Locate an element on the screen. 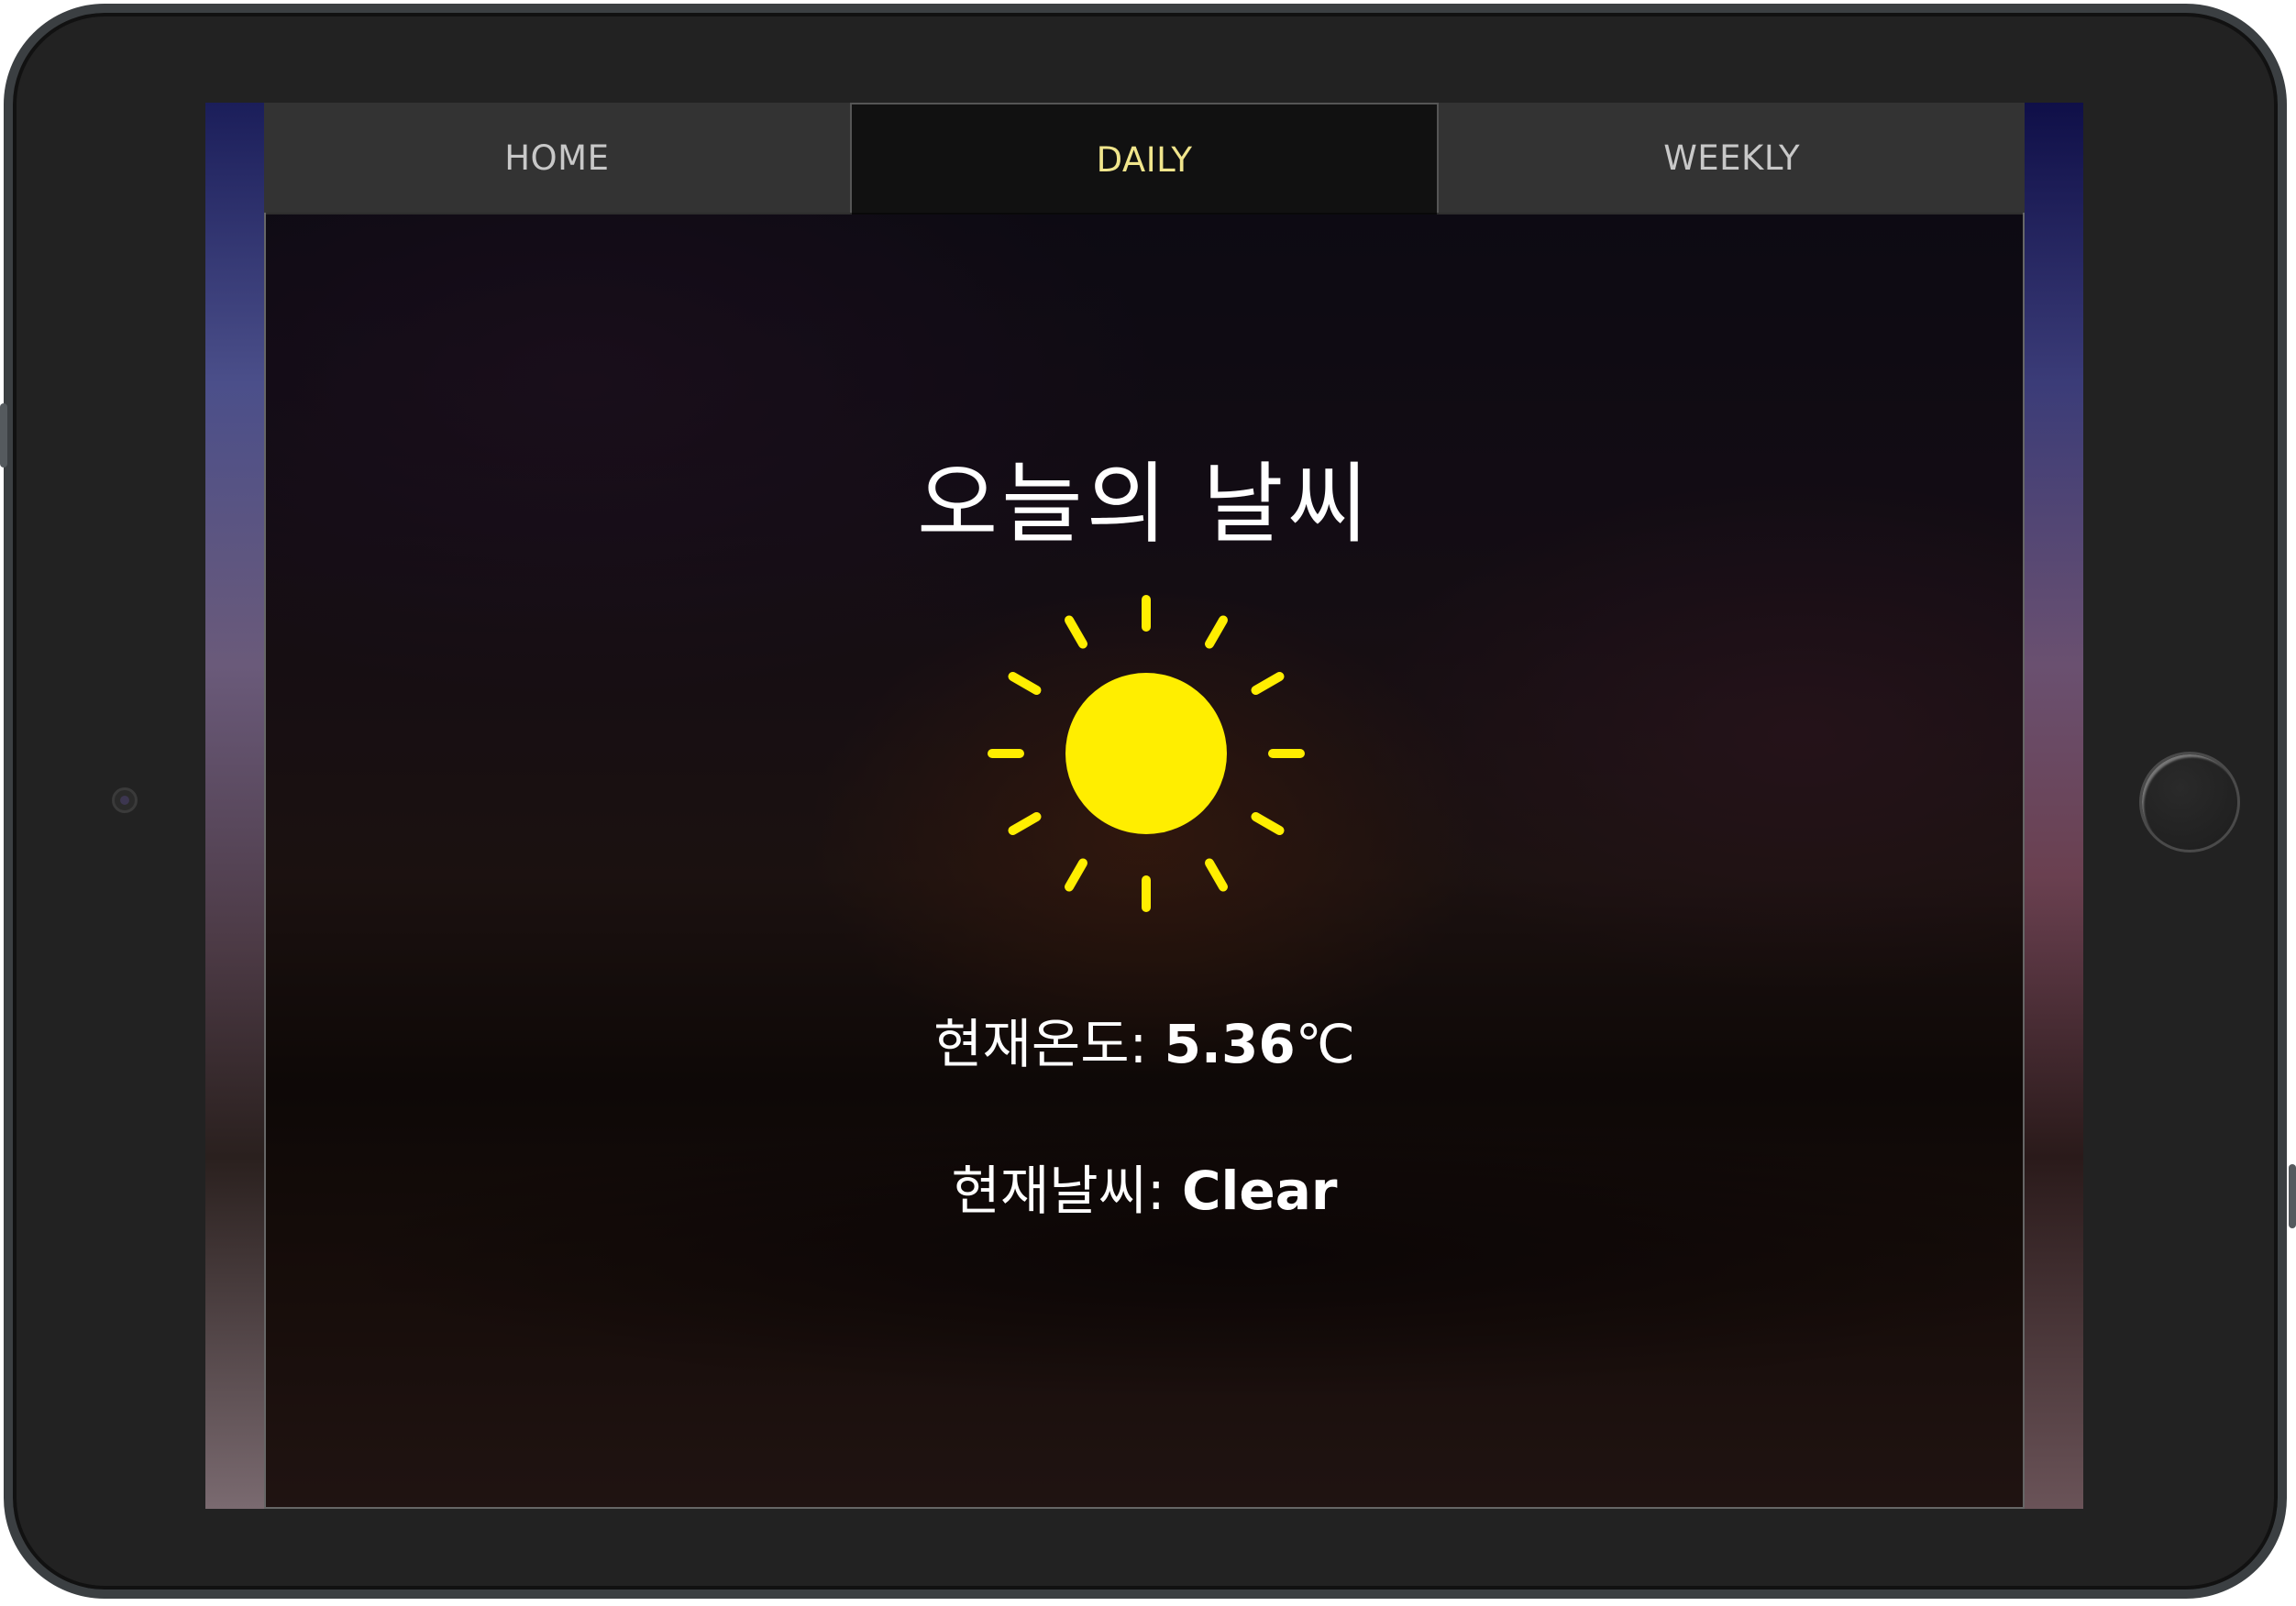 The image size is (2296, 1606). current-temperature: 현재온도: 5.36℃ is located at coordinates (1144, 1039).